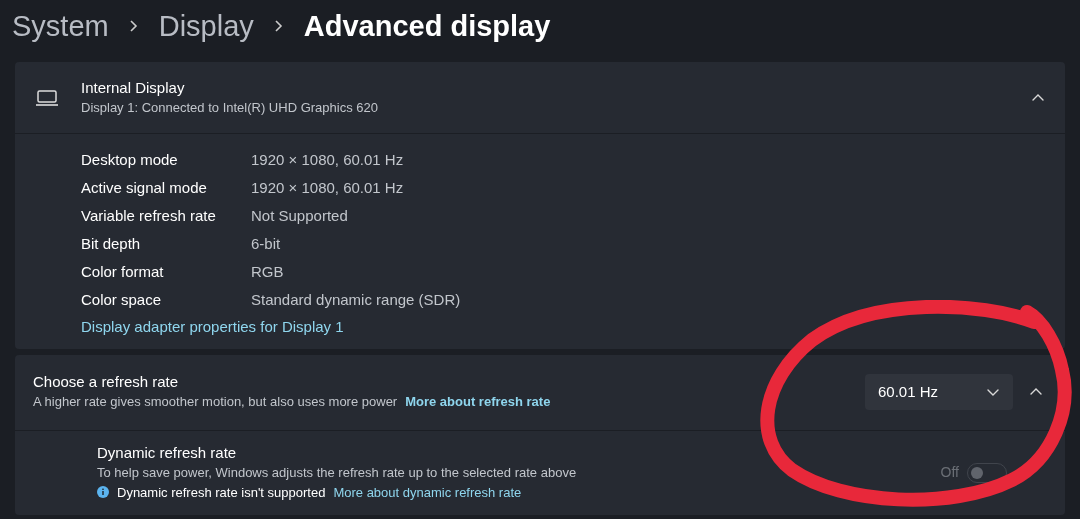  Describe the element at coordinates (133, 87) in the screenshot. I see `display-title: Internal Display` at that location.